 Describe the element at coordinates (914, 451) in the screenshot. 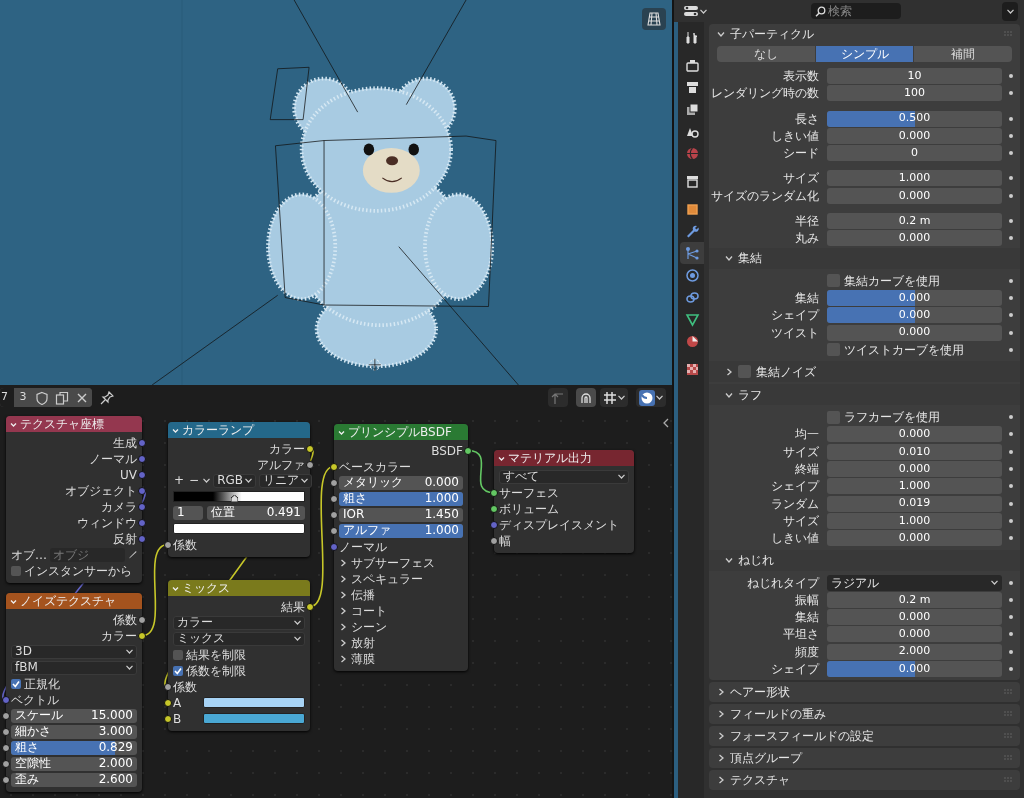

I see `number-field: 0.010` at that location.